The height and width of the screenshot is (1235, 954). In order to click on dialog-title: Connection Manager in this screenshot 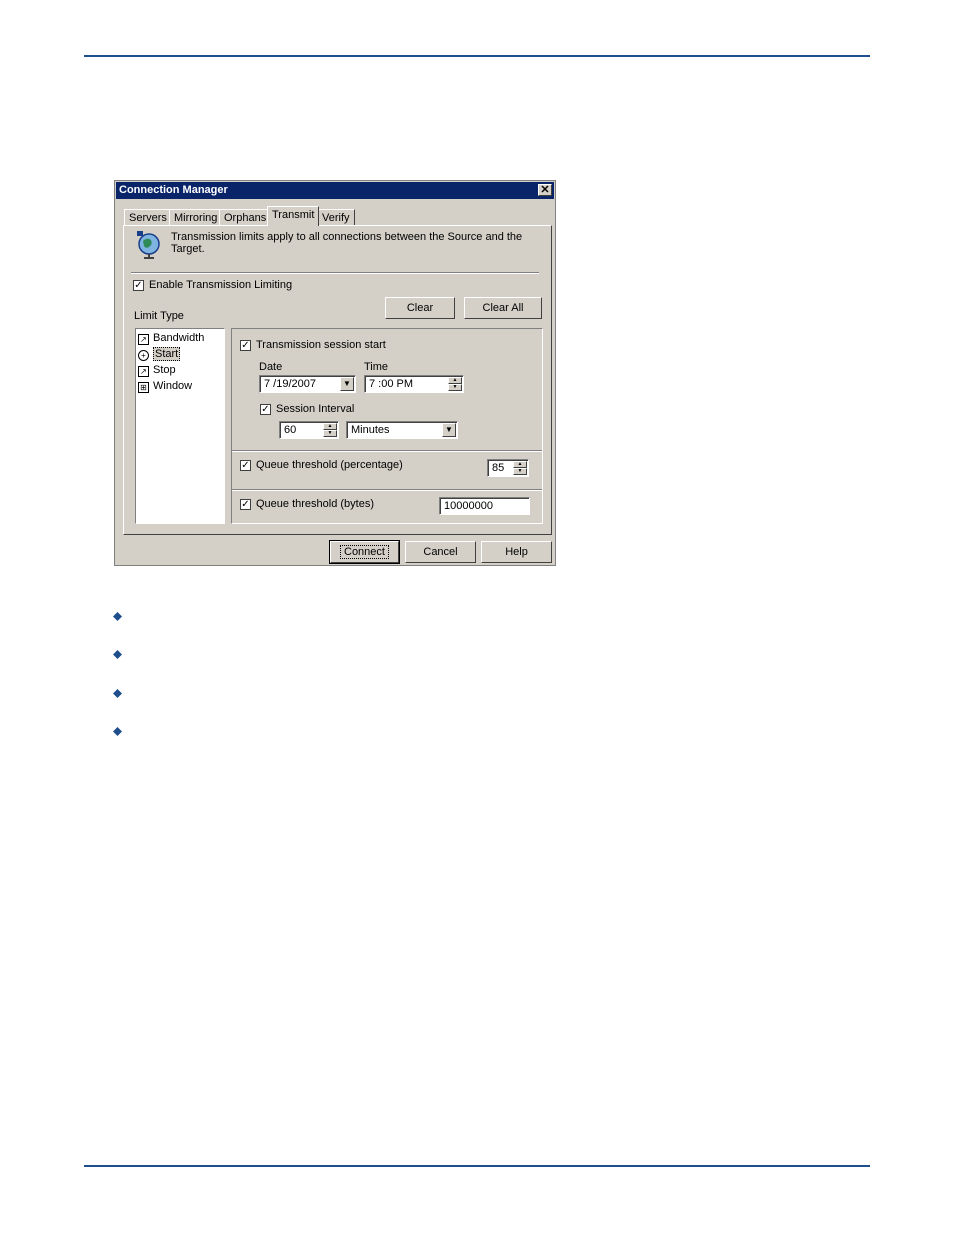, I will do `click(173, 190)`.